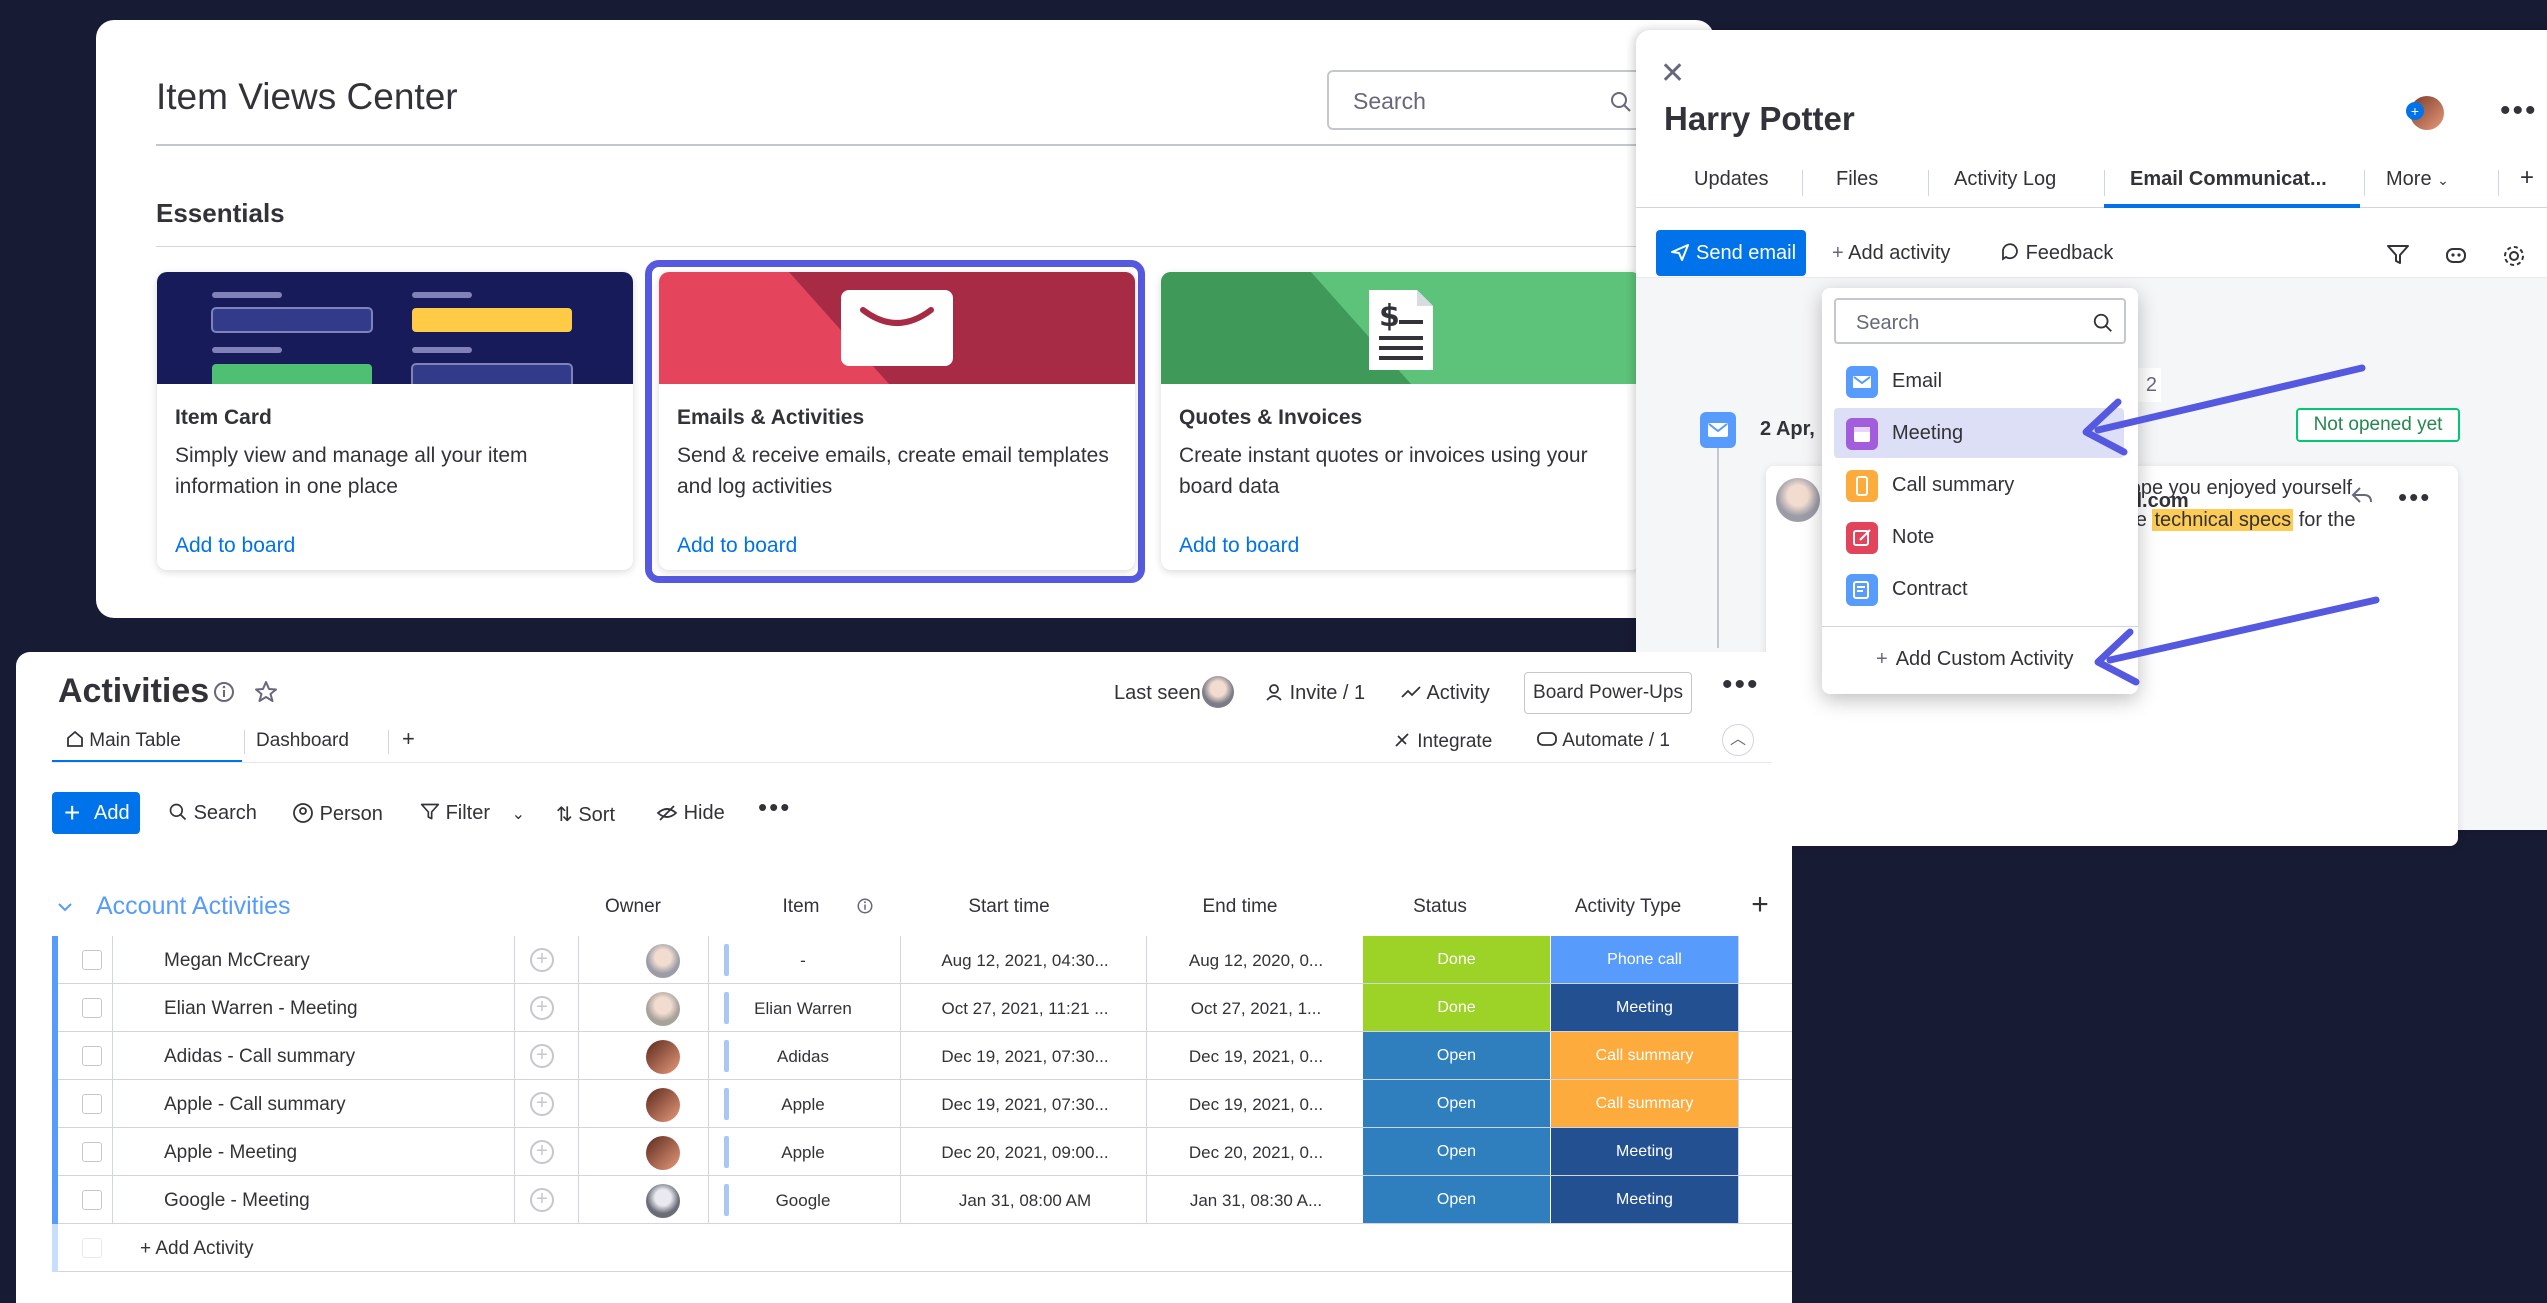 The image size is (2547, 1303). What do you see at coordinates (1442, 741) in the screenshot?
I see `integrate-button: Integrate` at bounding box center [1442, 741].